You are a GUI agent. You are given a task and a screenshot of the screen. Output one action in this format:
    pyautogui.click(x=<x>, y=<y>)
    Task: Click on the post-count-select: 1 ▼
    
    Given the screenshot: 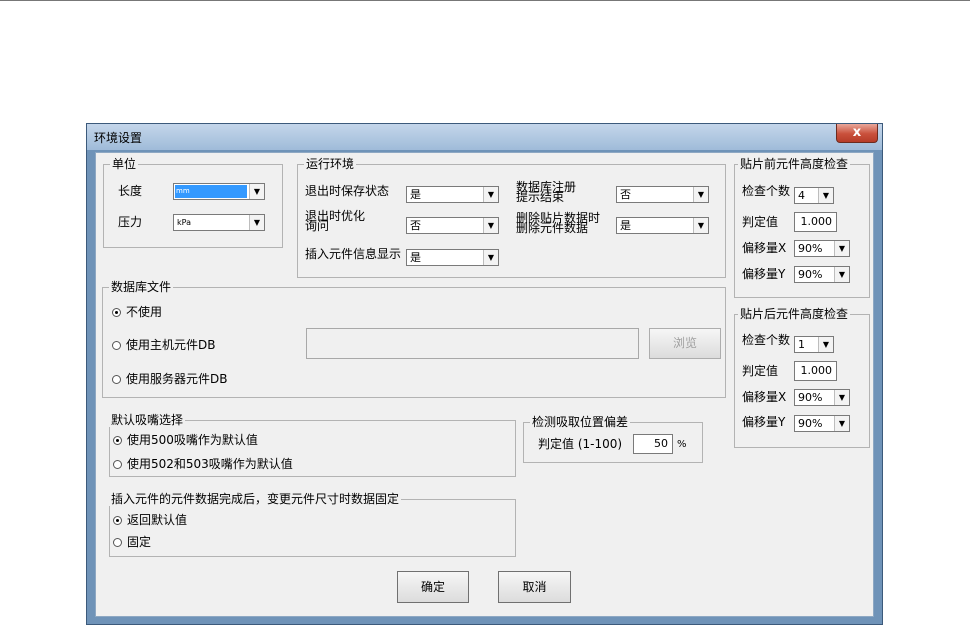 What is the action you would take?
    pyautogui.click(x=814, y=344)
    